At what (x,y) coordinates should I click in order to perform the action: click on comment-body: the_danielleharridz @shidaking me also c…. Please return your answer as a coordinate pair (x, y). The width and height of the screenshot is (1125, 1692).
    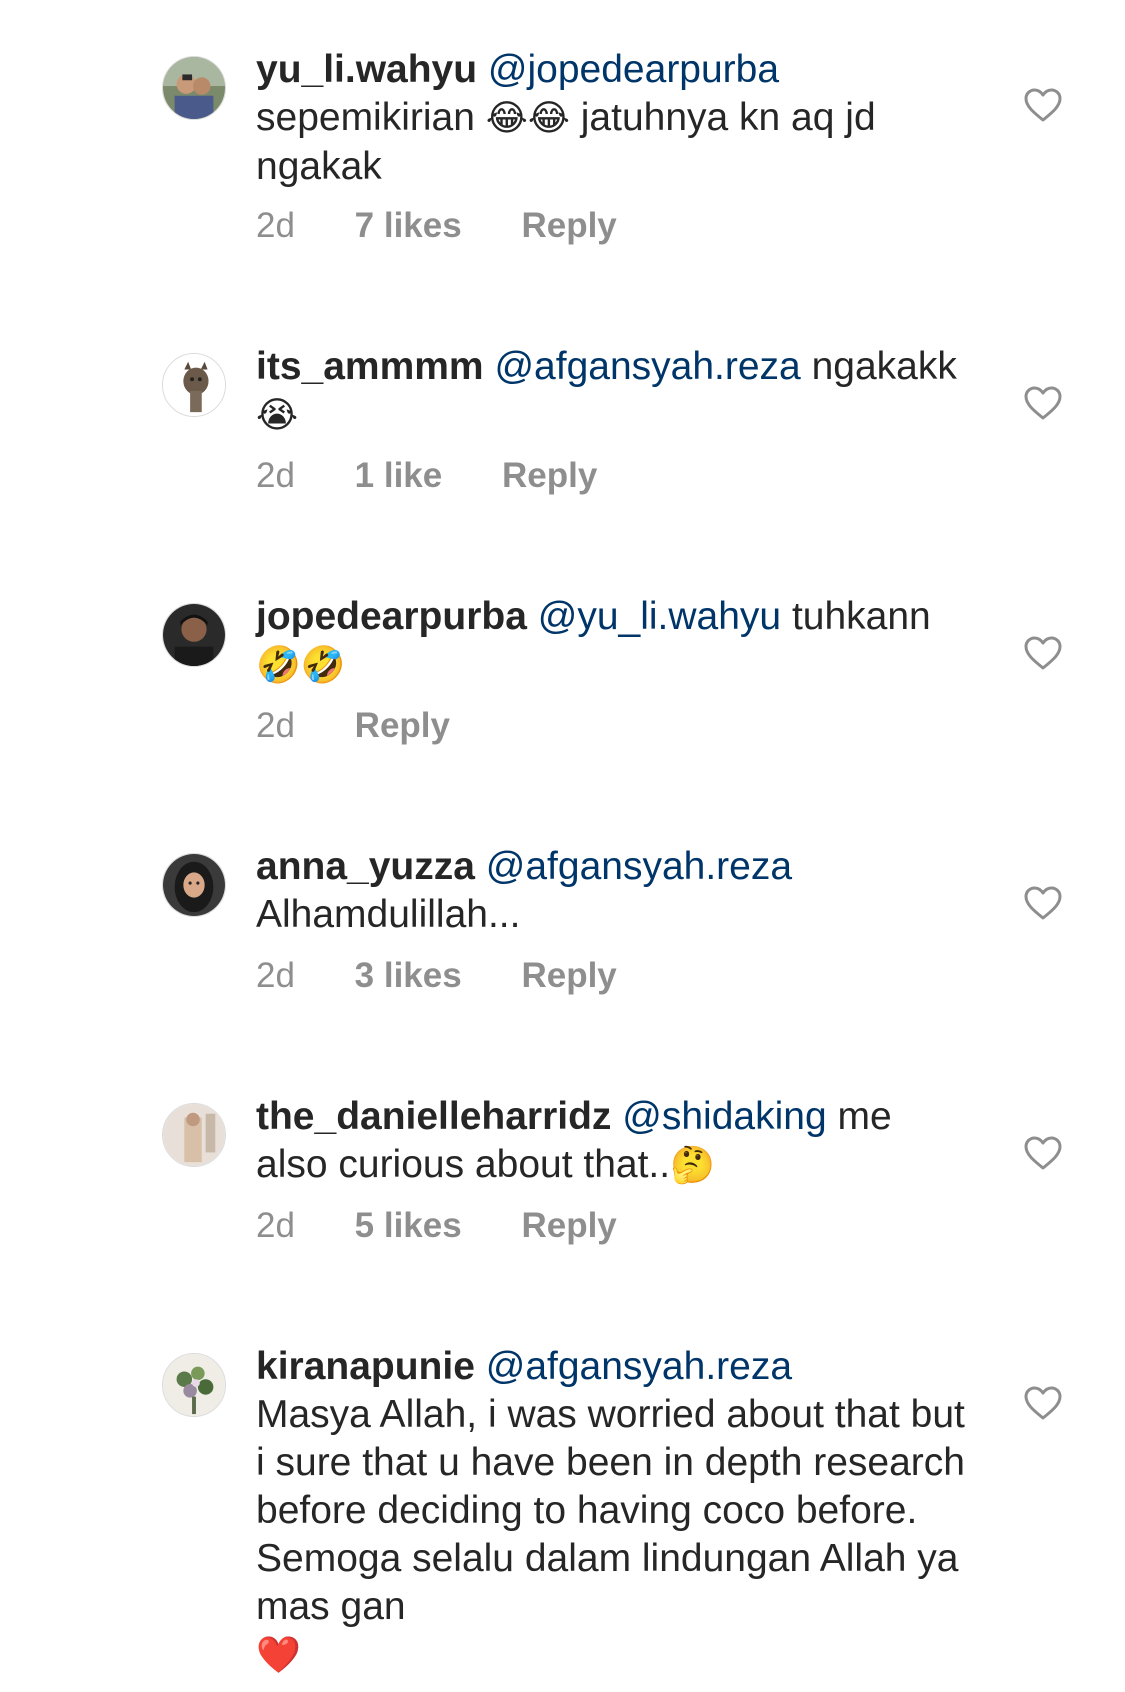
    Looking at the image, I should click on (611, 1141).